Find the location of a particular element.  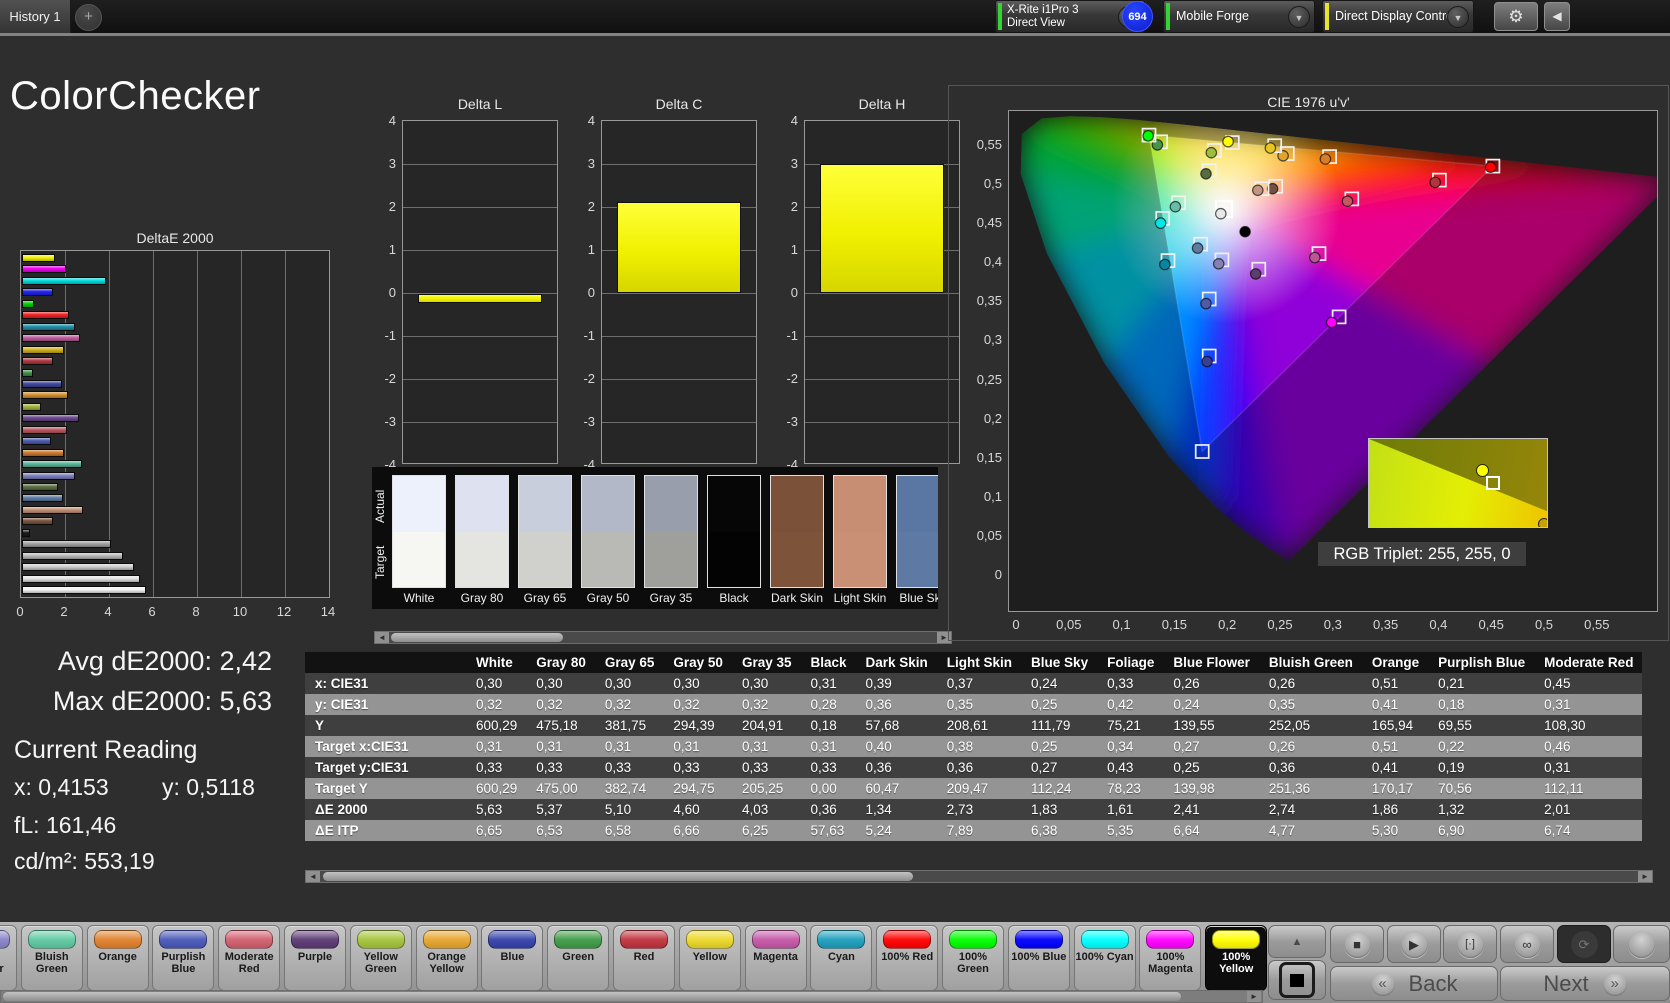

cie-measured-red is located at coordinates (1435, 182).